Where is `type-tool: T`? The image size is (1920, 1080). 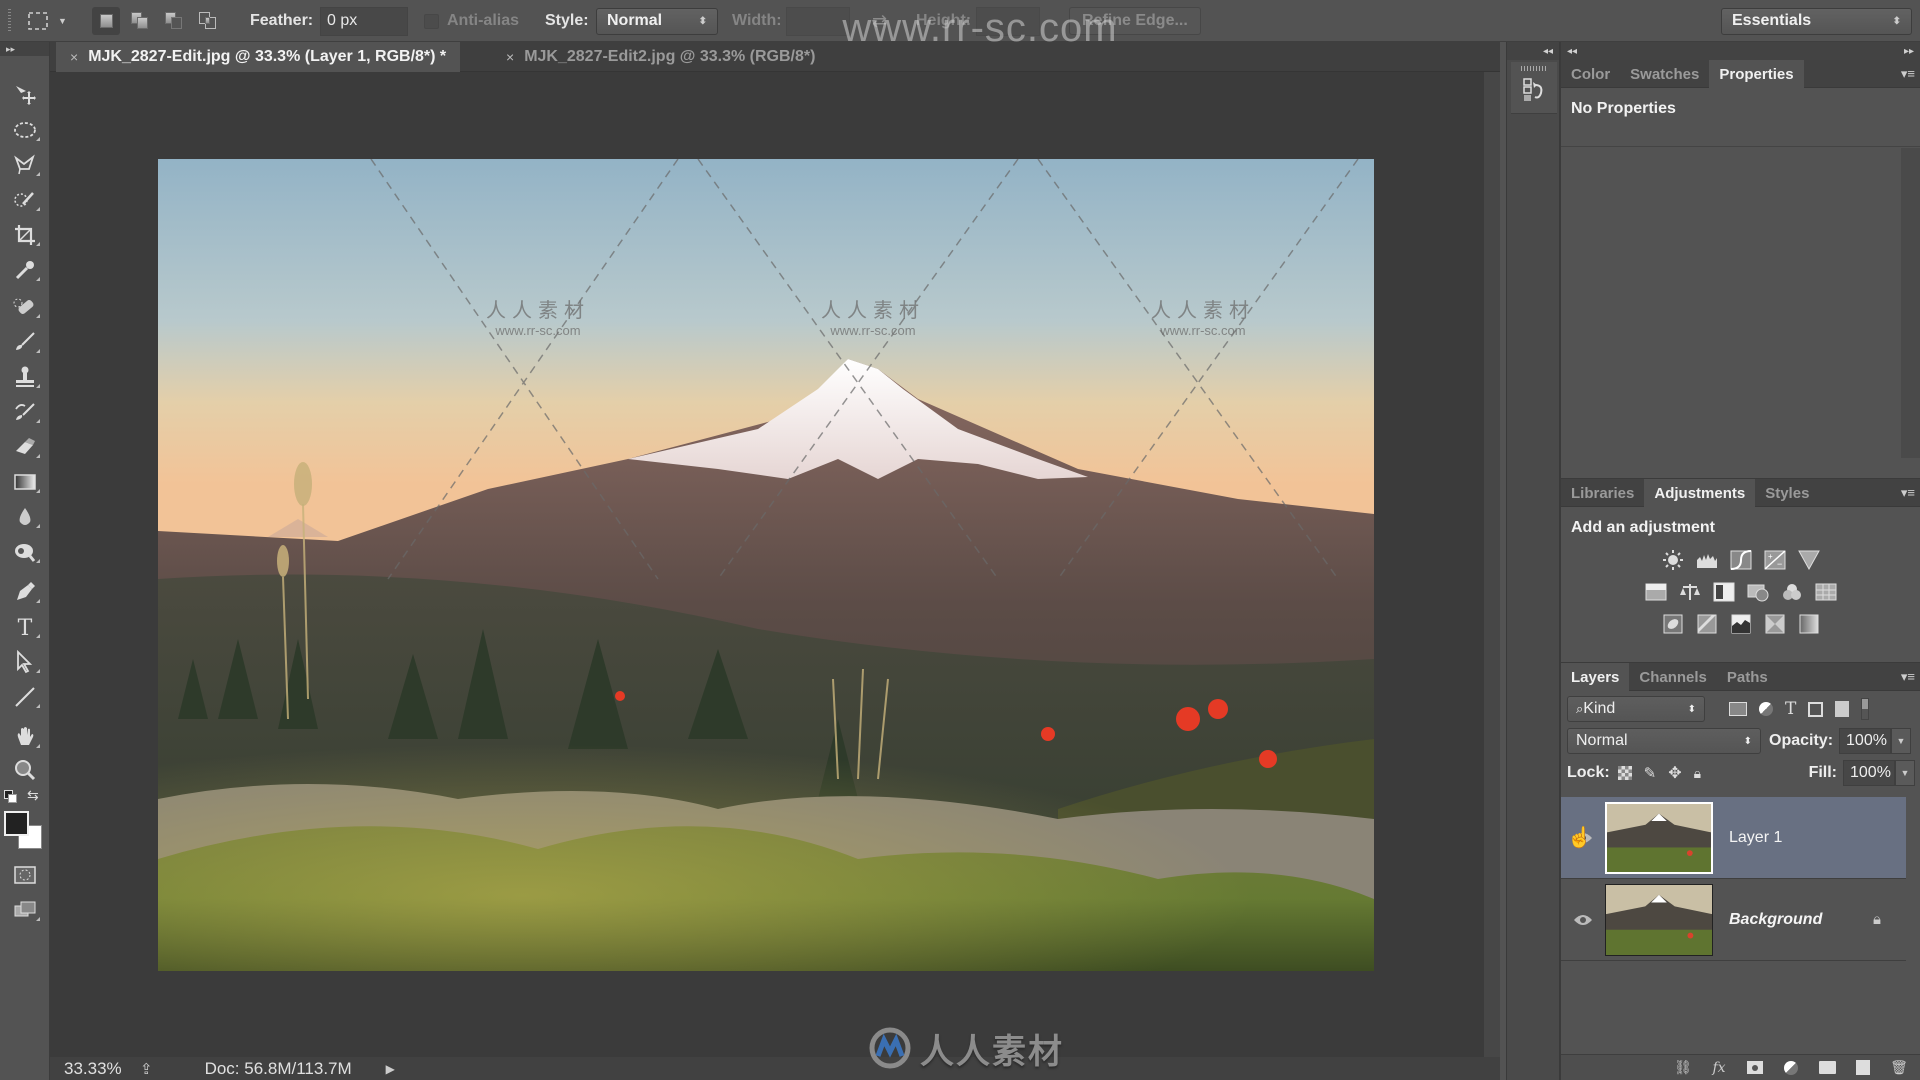 type-tool: T is located at coordinates (25, 627).